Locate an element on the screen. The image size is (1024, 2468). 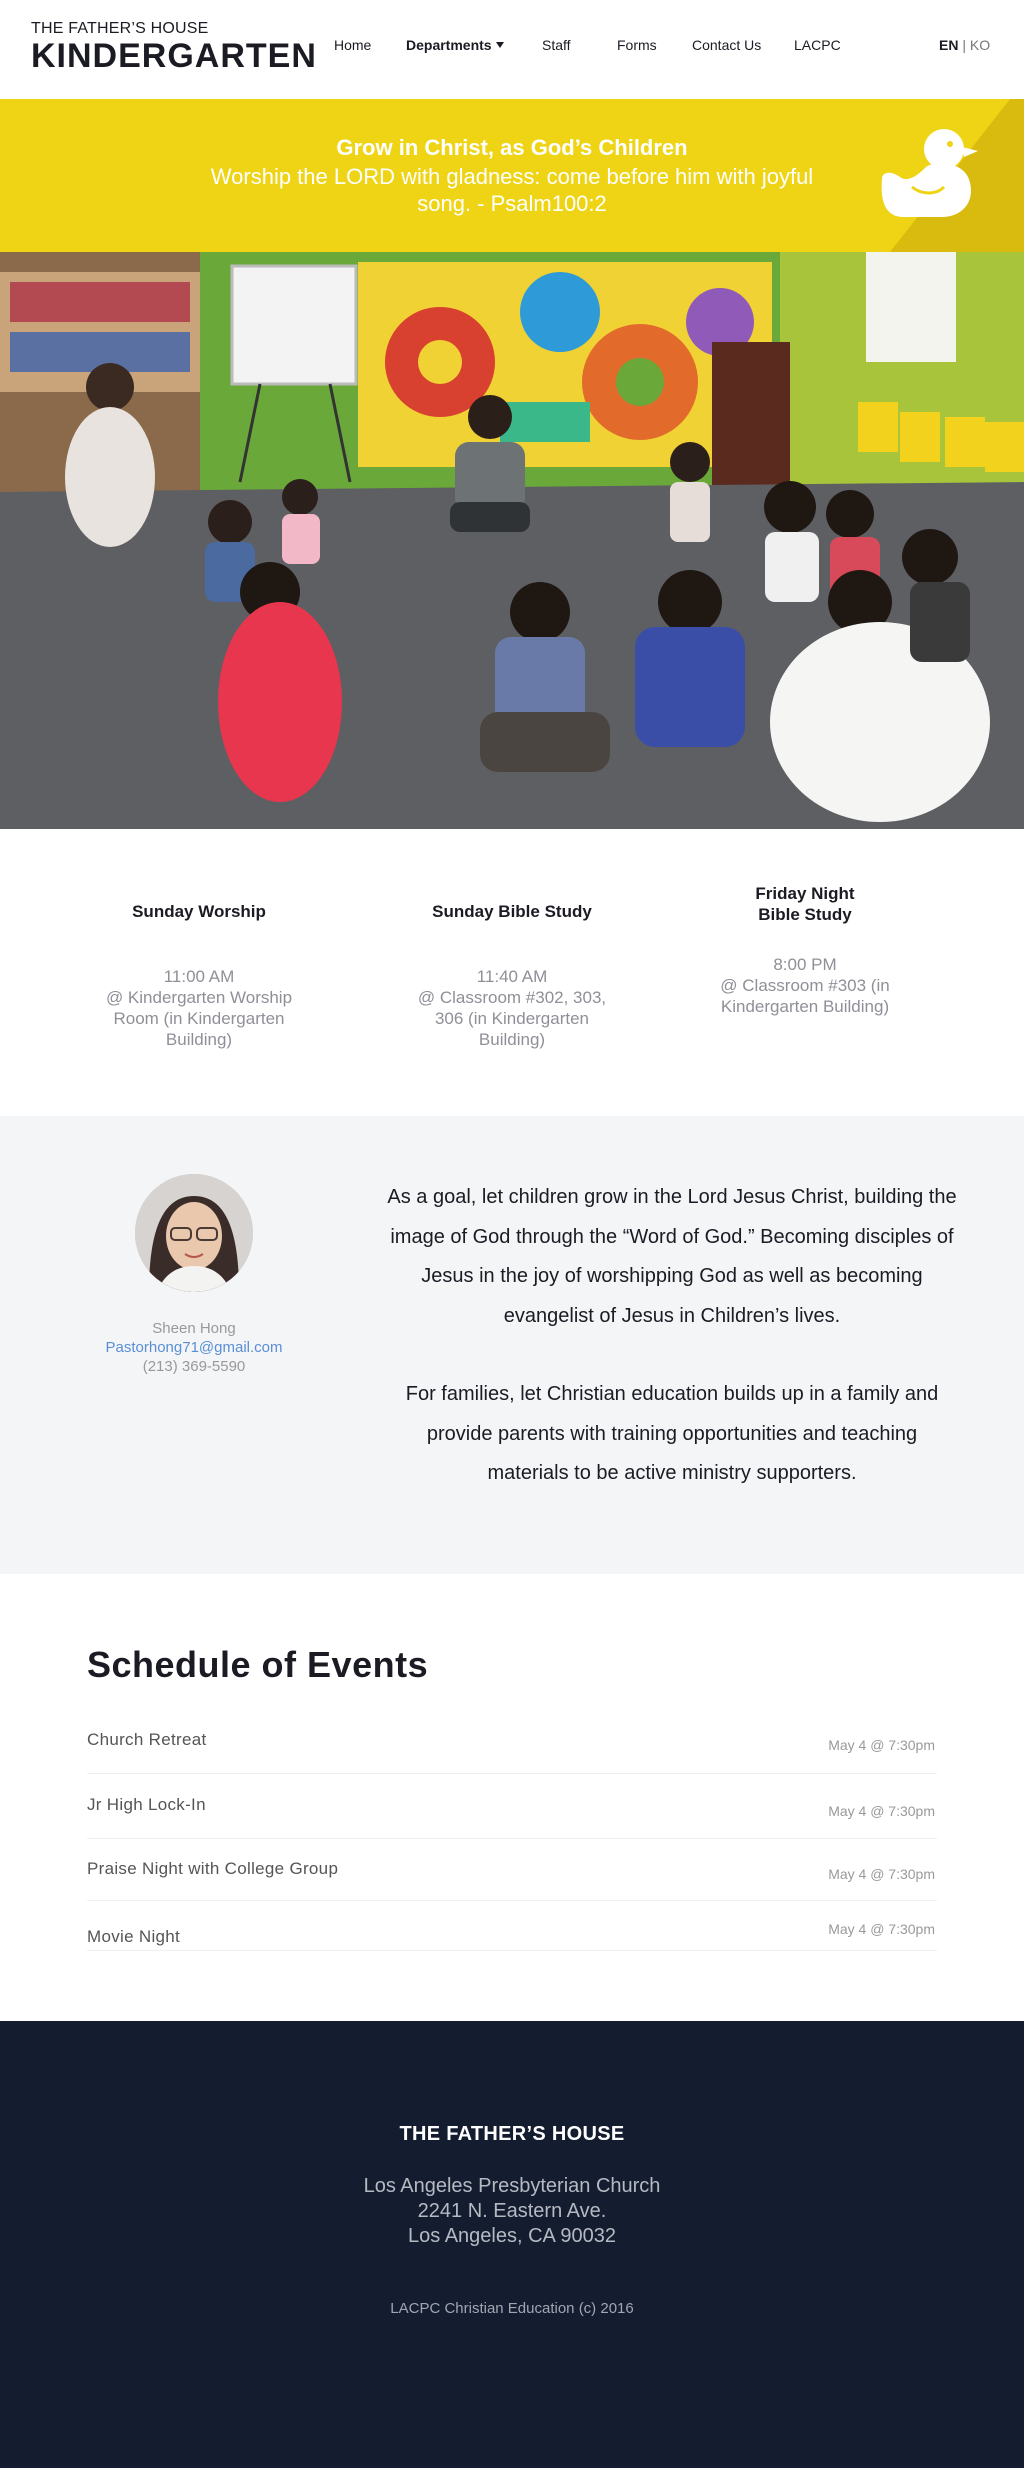
nav-staff: Staff is located at coordinates (556, 45).